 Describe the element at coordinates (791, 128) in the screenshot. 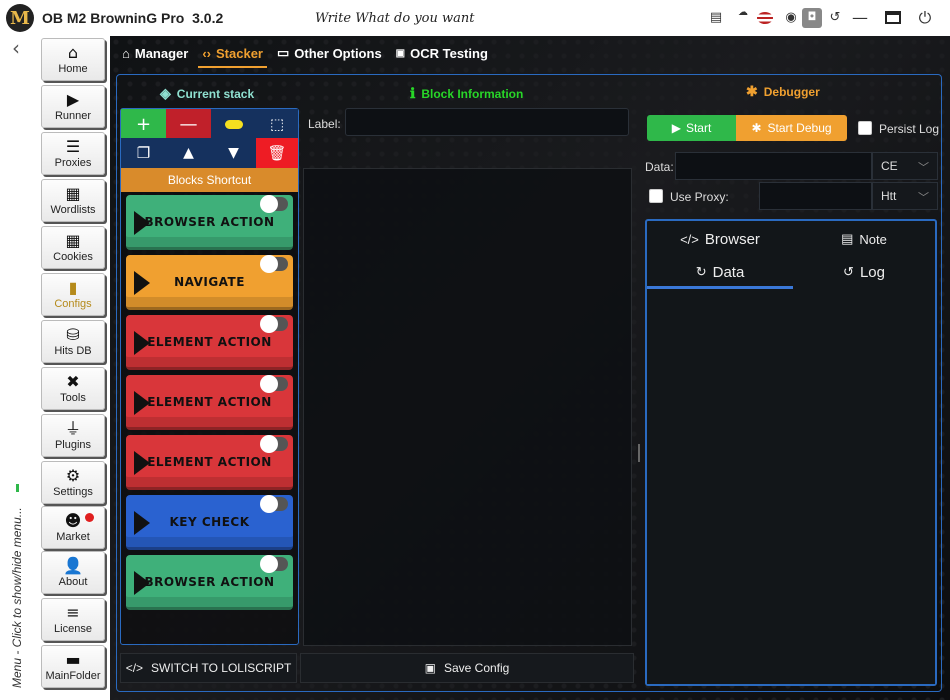

I see `start-debug-button: ✱ Start Debug` at that location.